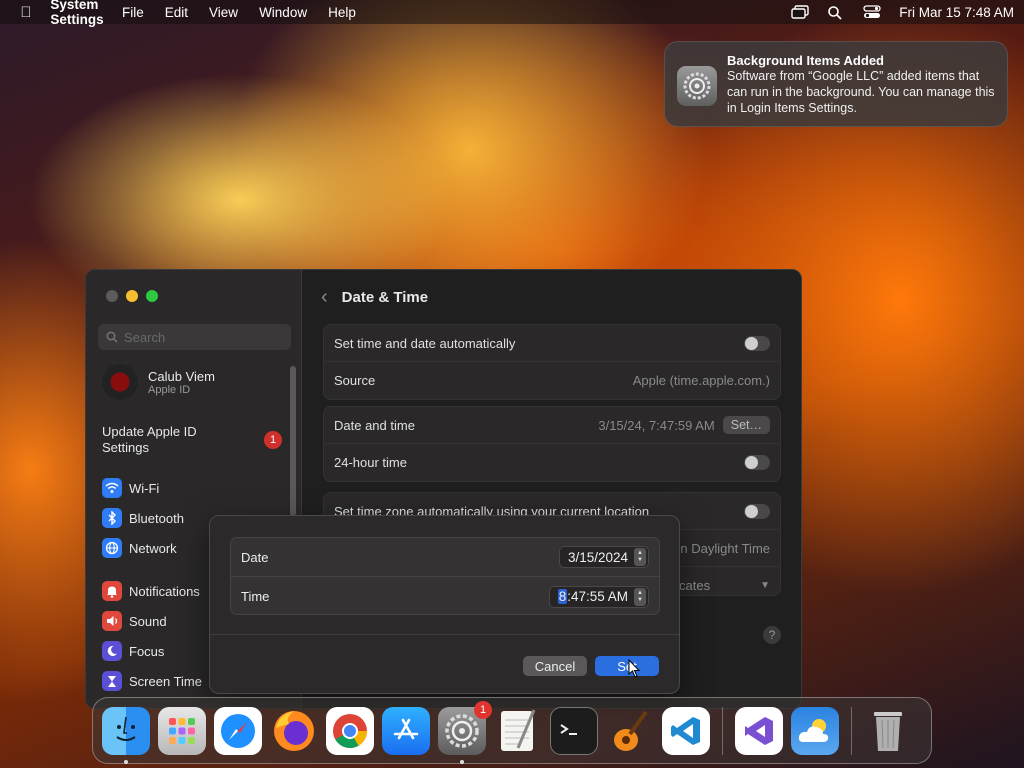 The height and width of the screenshot is (768, 1024). I want to click on sidebar-item-notifications: Notifications, so click(151, 591).